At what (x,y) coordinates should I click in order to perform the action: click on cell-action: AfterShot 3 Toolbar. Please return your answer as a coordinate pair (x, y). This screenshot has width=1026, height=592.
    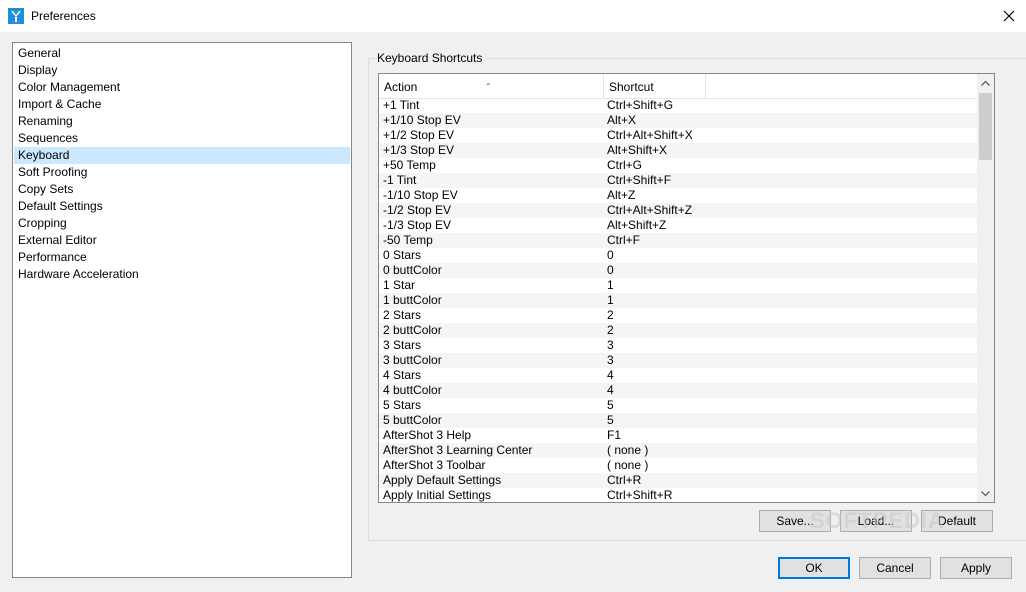
    Looking at the image, I should click on (434, 465).